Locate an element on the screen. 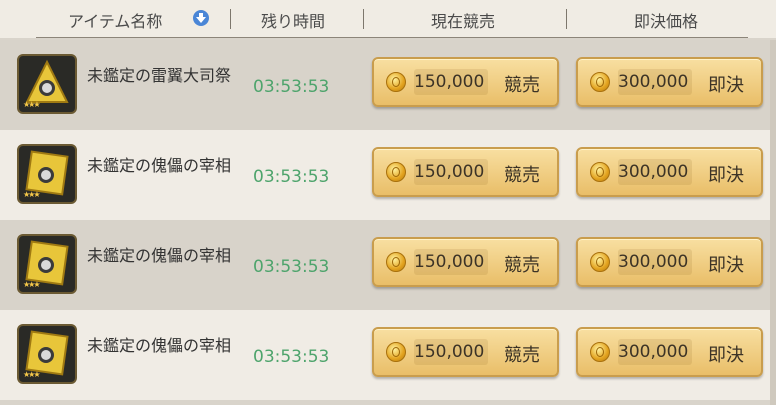  winged-relic-icon: ★★★ is located at coordinates (47, 84).